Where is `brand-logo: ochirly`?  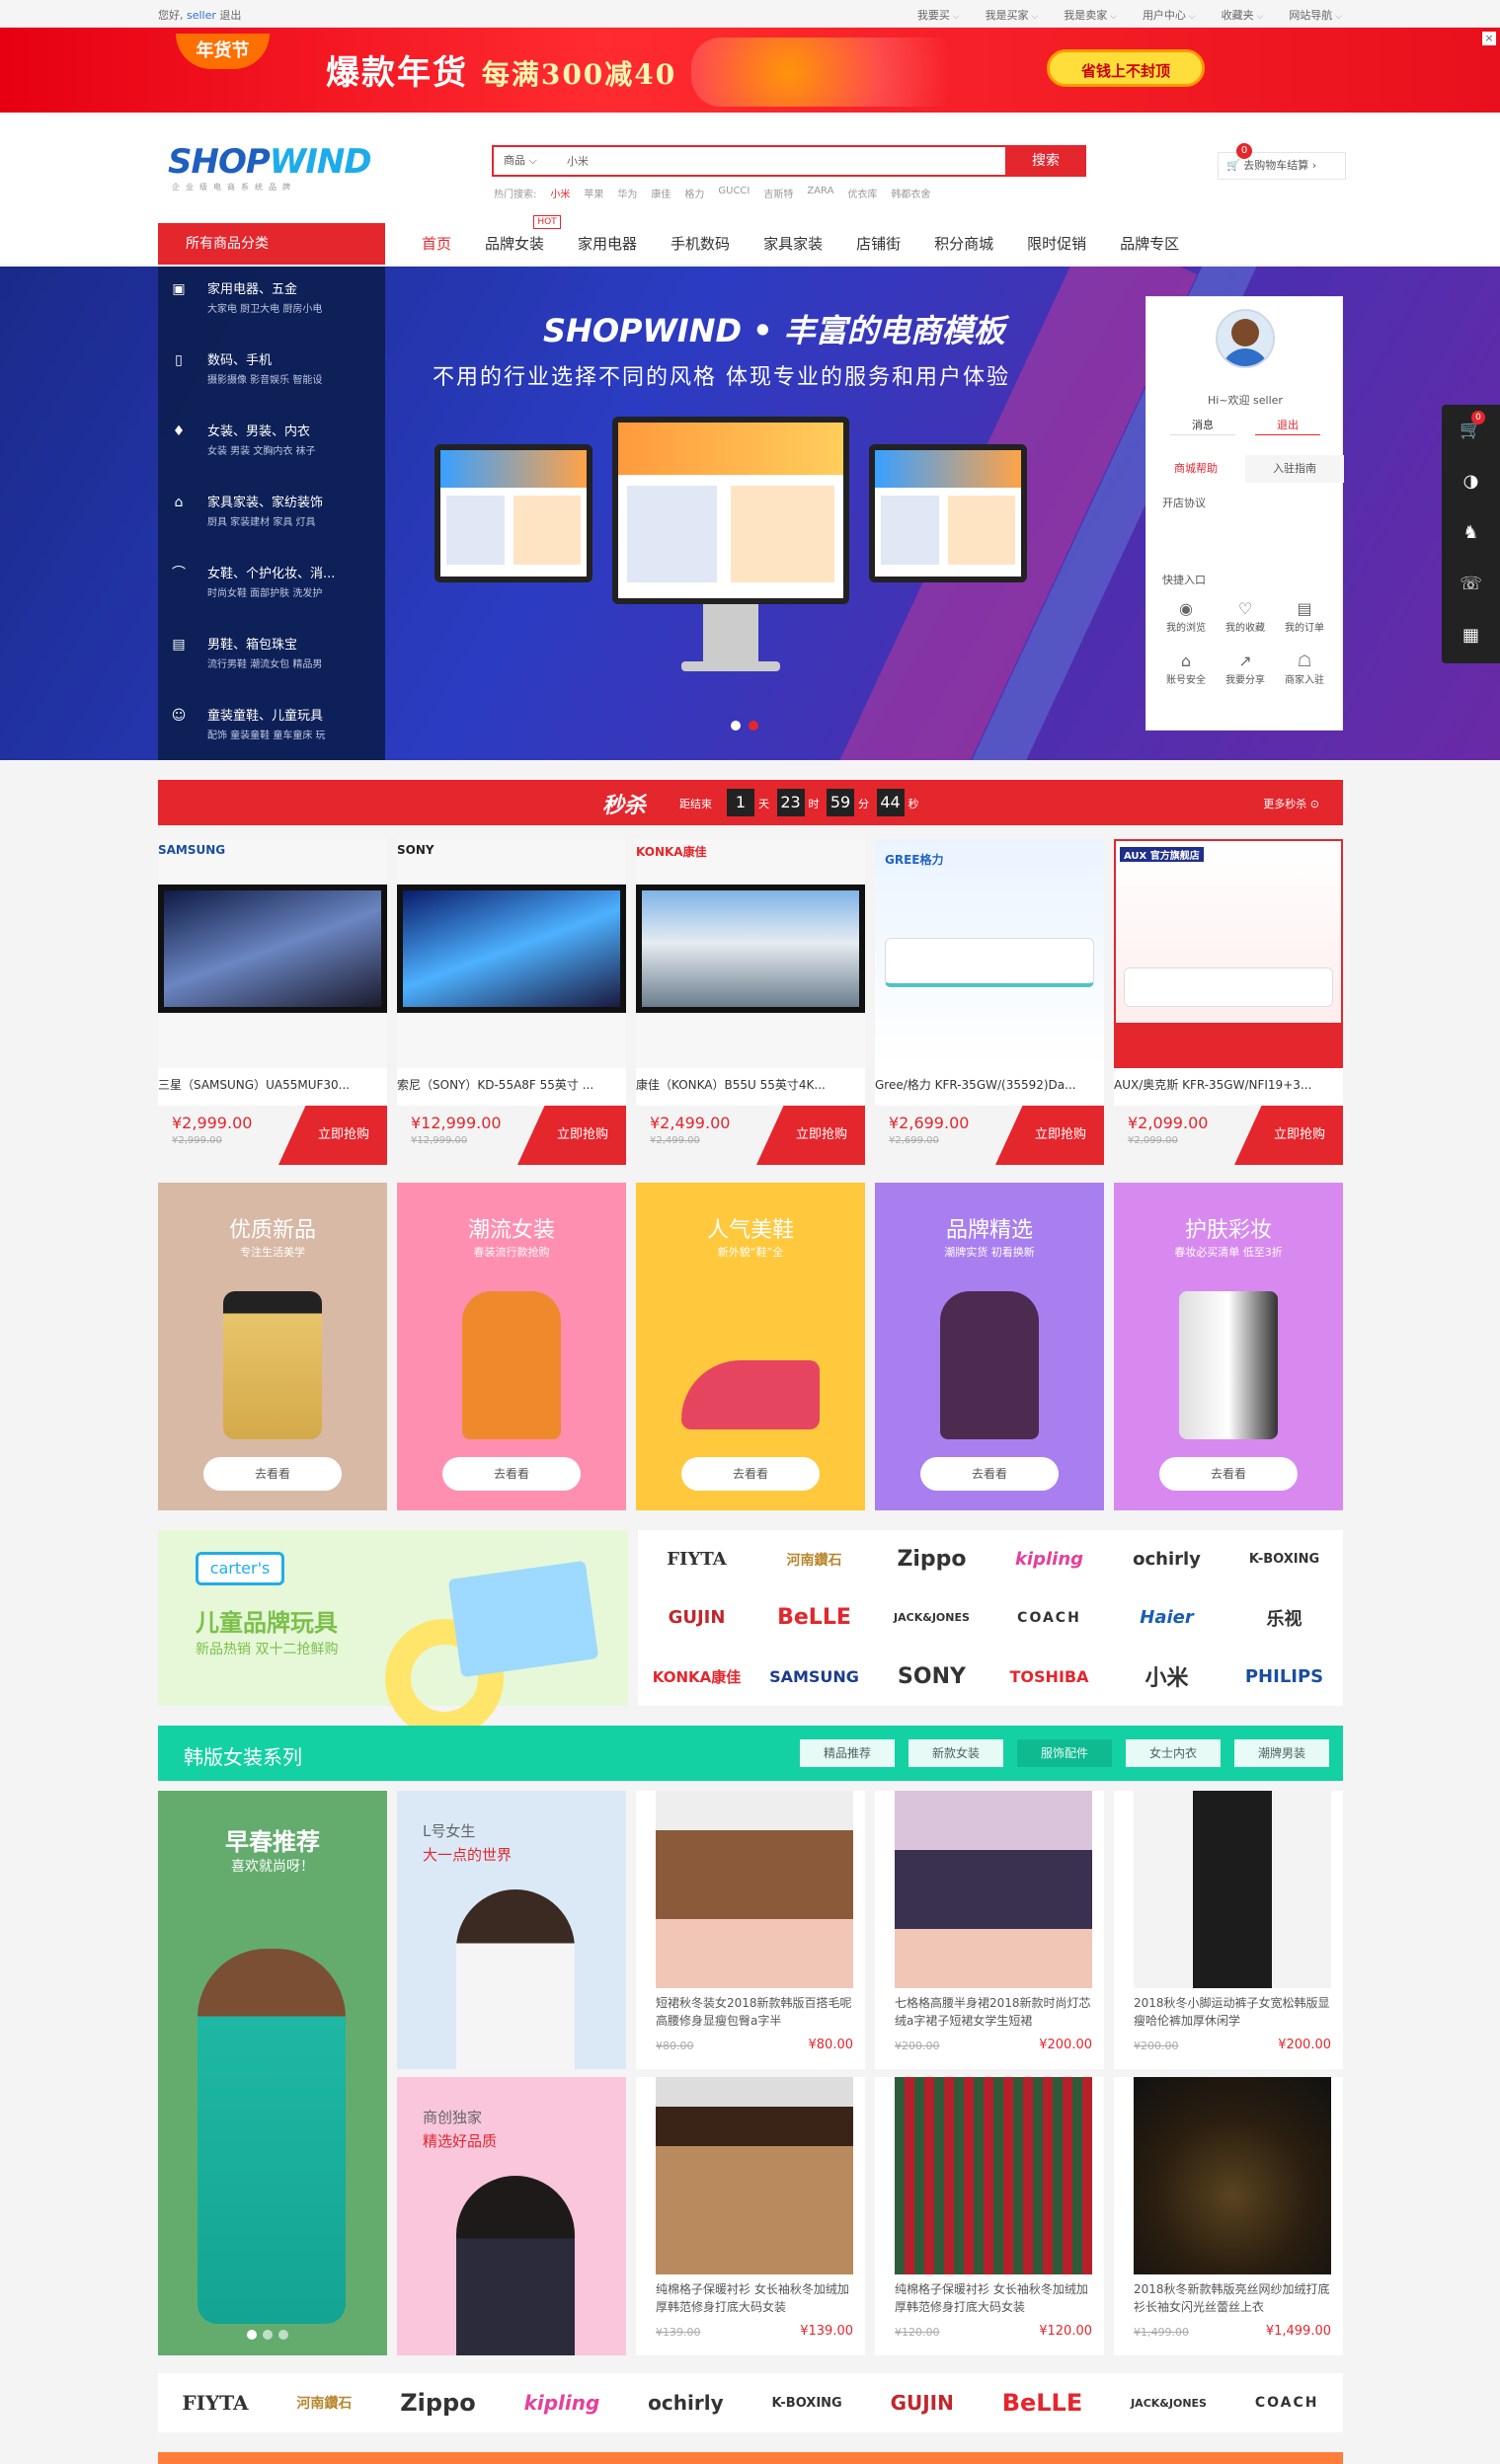 brand-logo: ochirly is located at coordinates (685, 2403).